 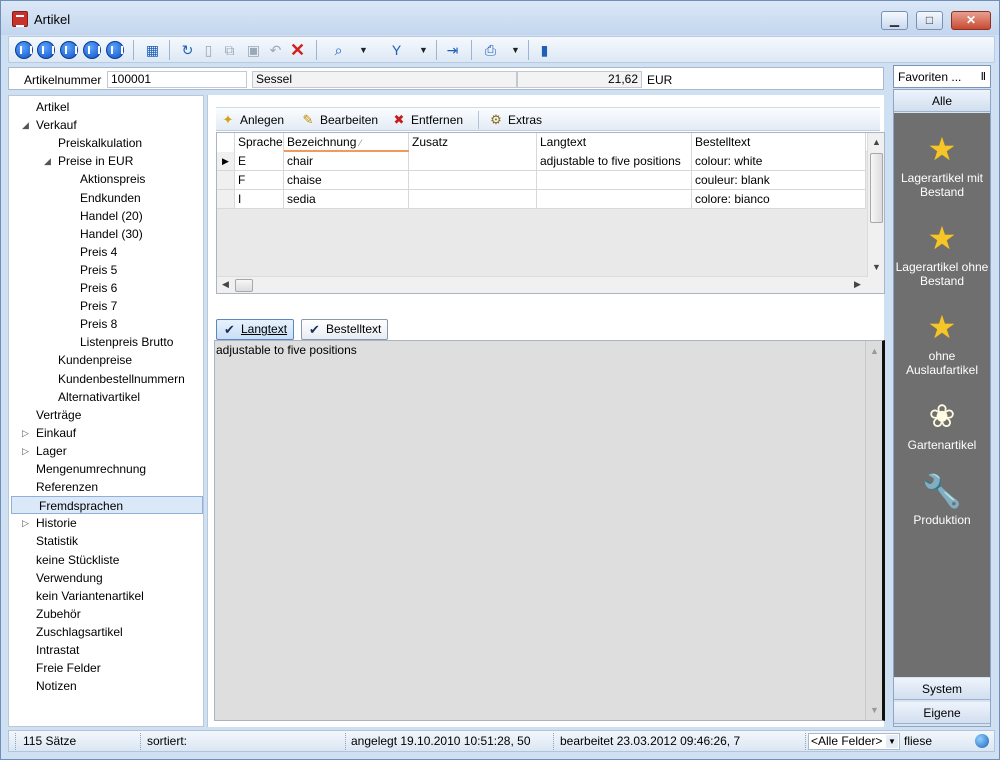 I want to click on tree-item: Zuschlagsartikel, so click(x=79, y=632).